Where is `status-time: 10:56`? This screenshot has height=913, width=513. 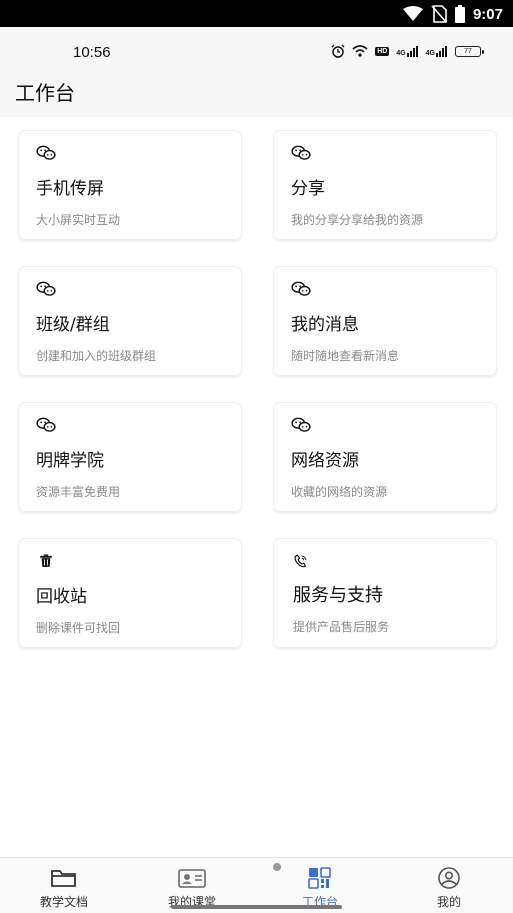 status-time: 10:56 is located at coordinates (92, 52).